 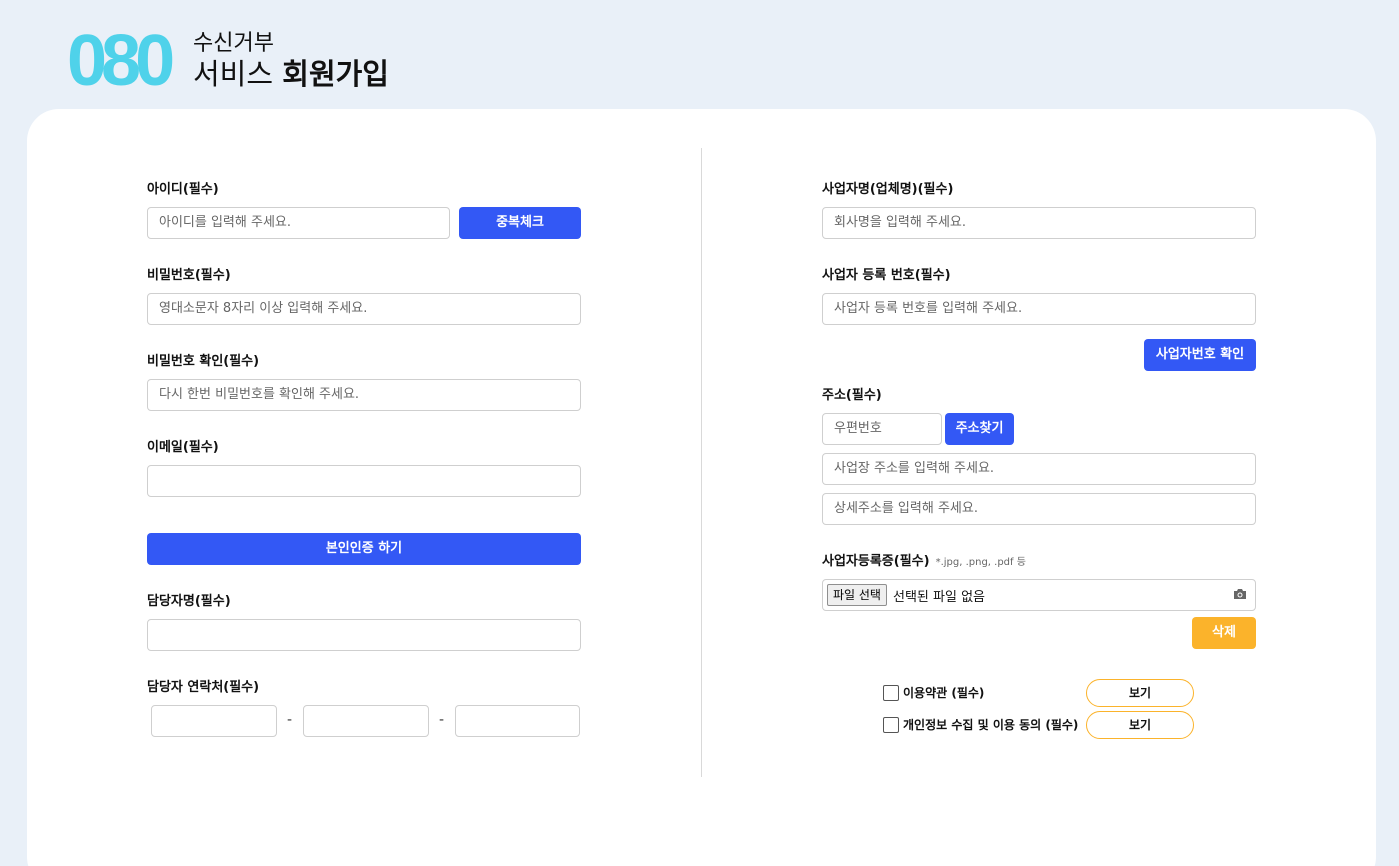 What do you see at coordinates (1140, 693) in the screenshot?
I see `terms-view-button: 보기` at bounding box center [1140, 693].